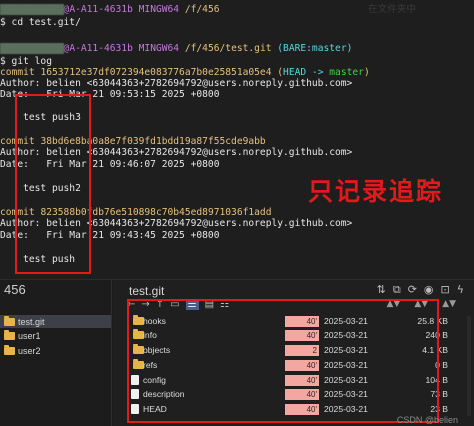 The image size is (474, 426). I want to click on cwd-path: /f/456, so click(202, 9).